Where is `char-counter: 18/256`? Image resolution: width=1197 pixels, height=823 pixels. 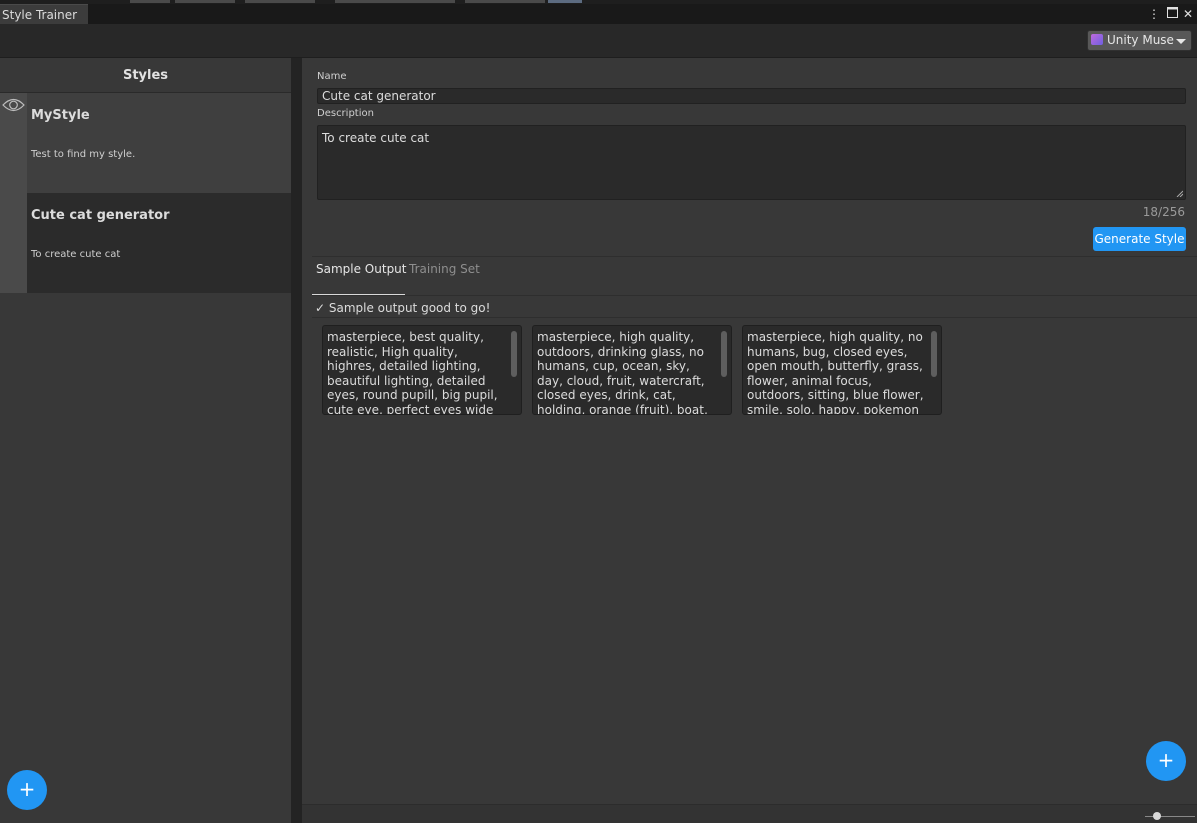
char-counter: 18/256 is located at coordinates (1163, 212).